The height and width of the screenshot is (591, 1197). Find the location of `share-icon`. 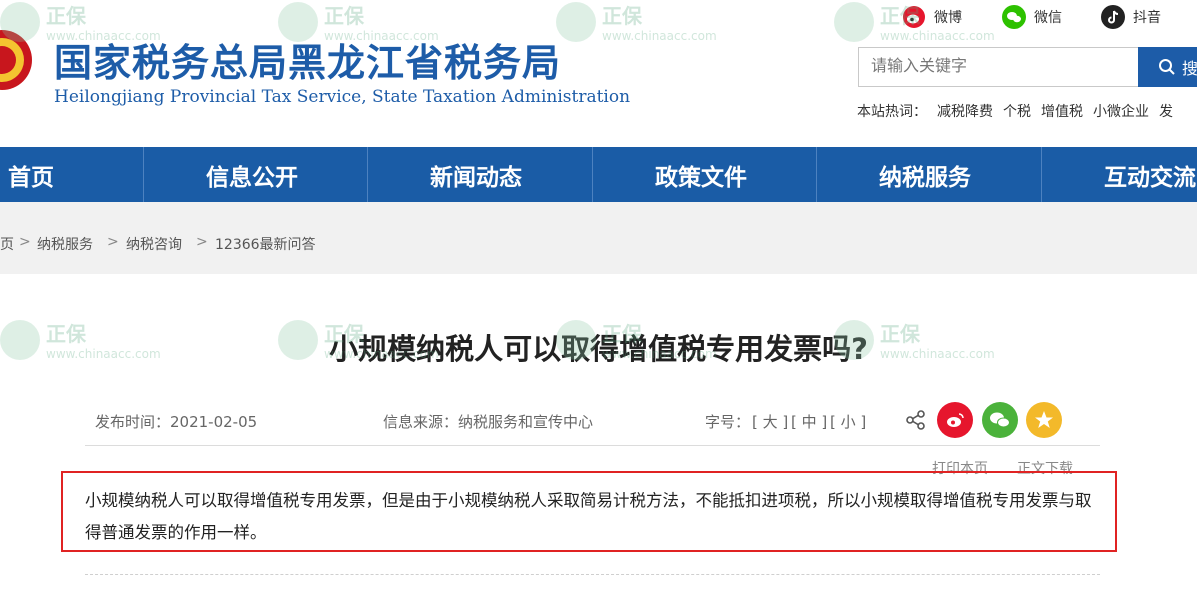

share-icon is located at coordinates (916, 420).